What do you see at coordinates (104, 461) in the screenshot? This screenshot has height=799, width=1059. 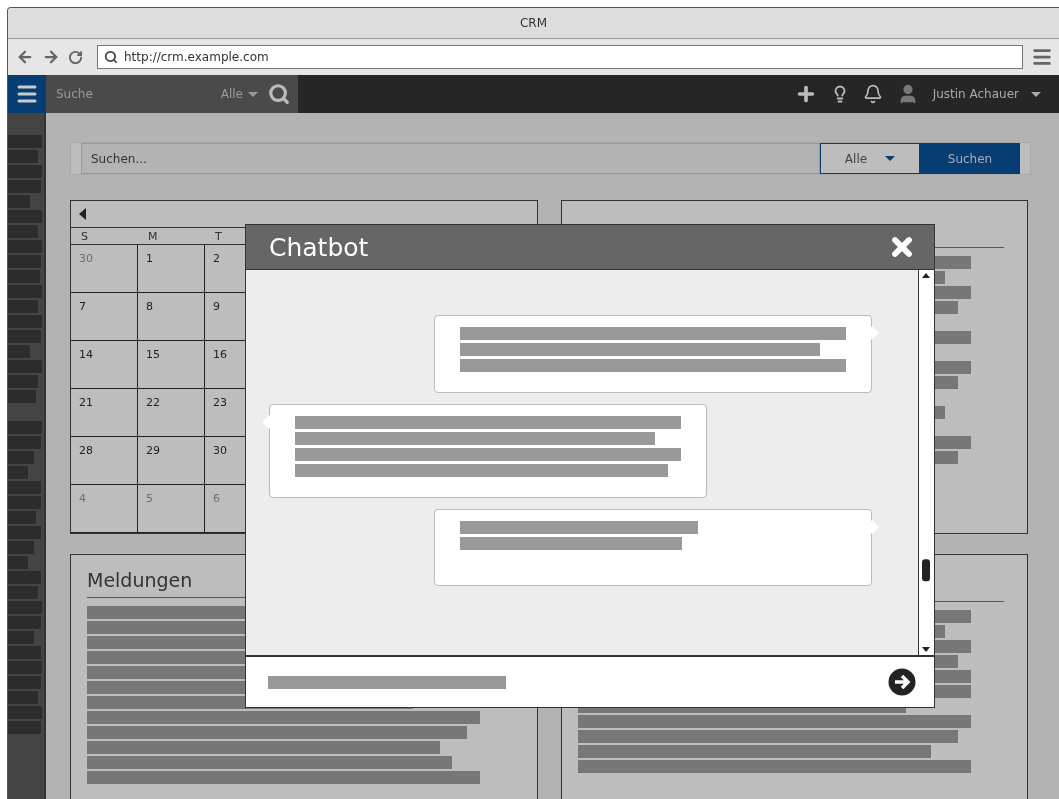 I see `calendar-day: 28` at bounding box center [104, 461].